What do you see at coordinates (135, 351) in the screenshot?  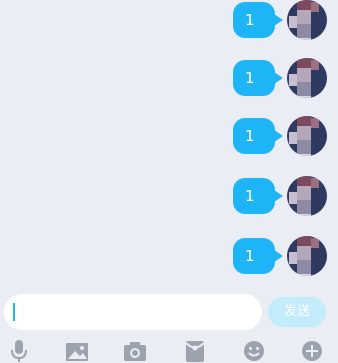 I see `camera-icon` at bounding box center [135, 351].